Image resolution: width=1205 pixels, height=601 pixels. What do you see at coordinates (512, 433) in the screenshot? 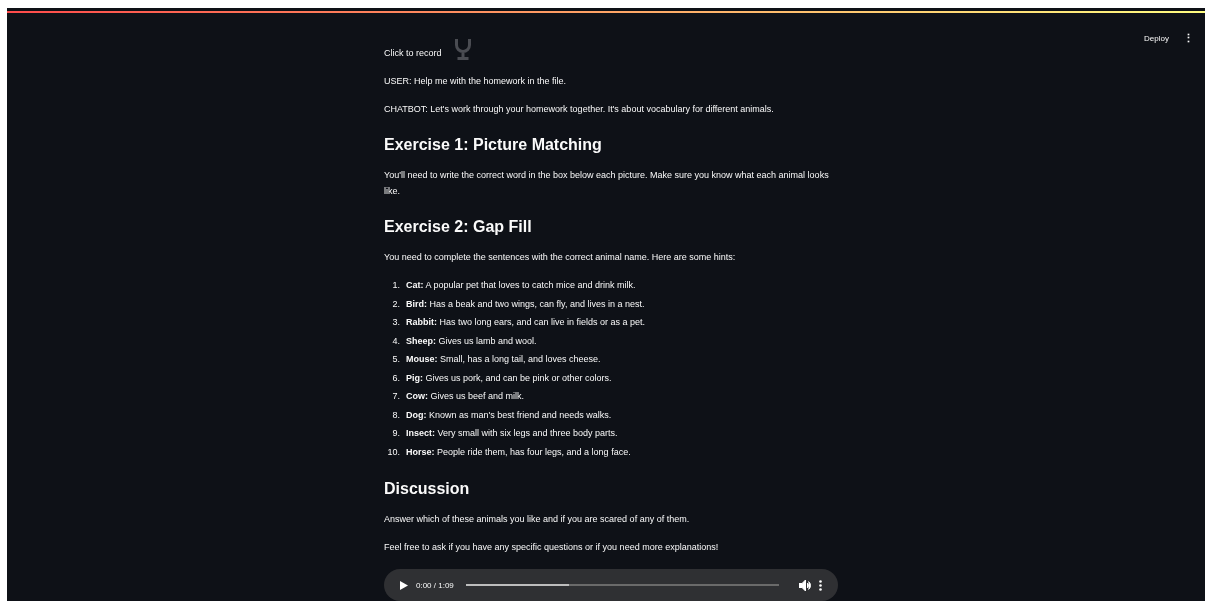
I see `hint-item: Insect: Very small with six legs and three body parts.` at bounding box center [512, 433].